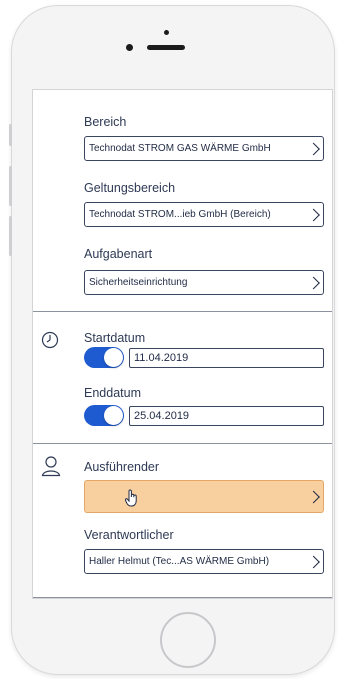 This screenshot has width=344, height=679. What do you see at coordinates (166, 47) in the screenshot?
I see `phone-speaker` at bounding box center [166, 47].